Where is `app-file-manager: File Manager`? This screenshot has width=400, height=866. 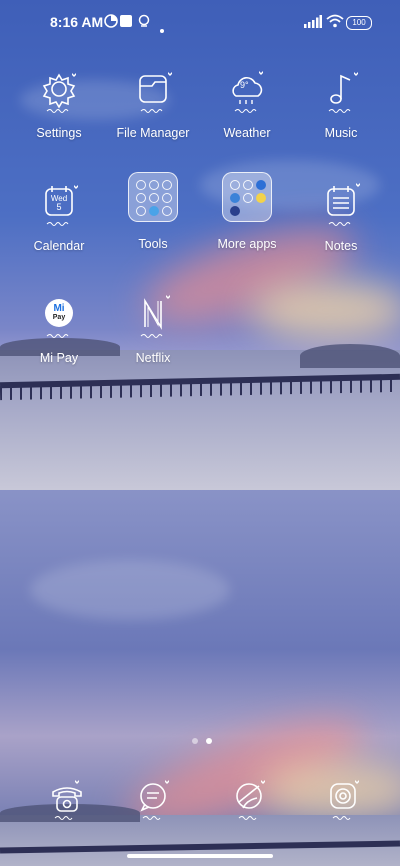 app-file-manager: File Manager is located at coordinates (153, 105).